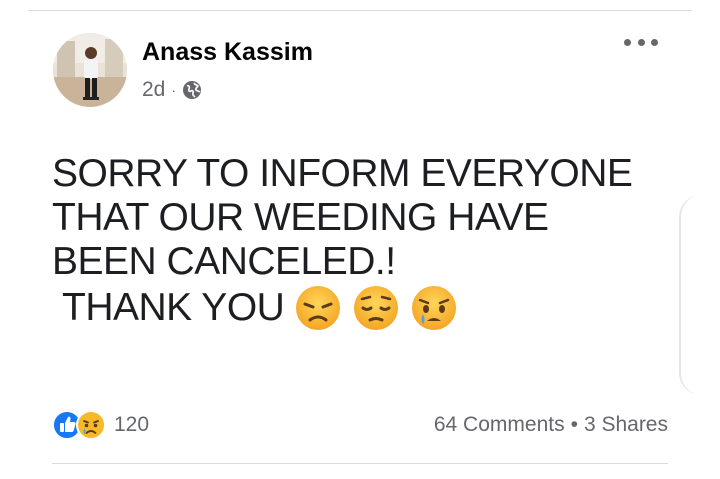 The image size is (720, 479). I want to click on crying-face-emoji-icon, so click(434, 308).